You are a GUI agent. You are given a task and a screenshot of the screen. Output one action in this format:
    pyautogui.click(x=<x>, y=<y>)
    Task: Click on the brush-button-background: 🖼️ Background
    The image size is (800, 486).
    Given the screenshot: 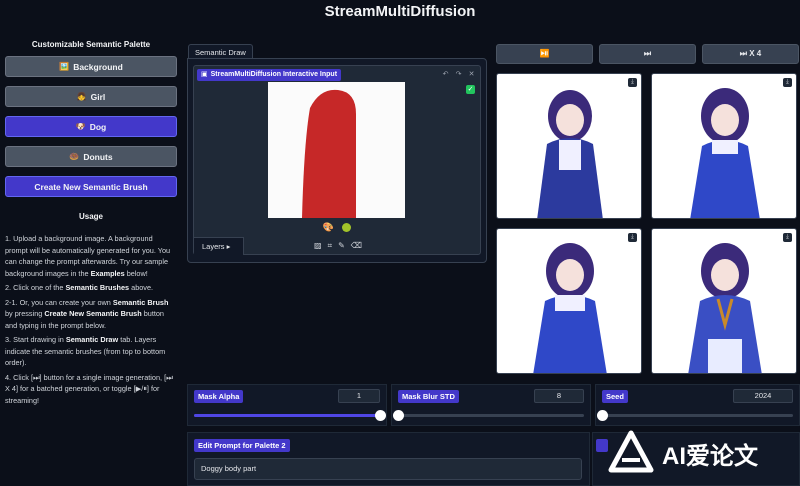 What is the action you would take?
    pyautogui.click(x=91, y=66)
    